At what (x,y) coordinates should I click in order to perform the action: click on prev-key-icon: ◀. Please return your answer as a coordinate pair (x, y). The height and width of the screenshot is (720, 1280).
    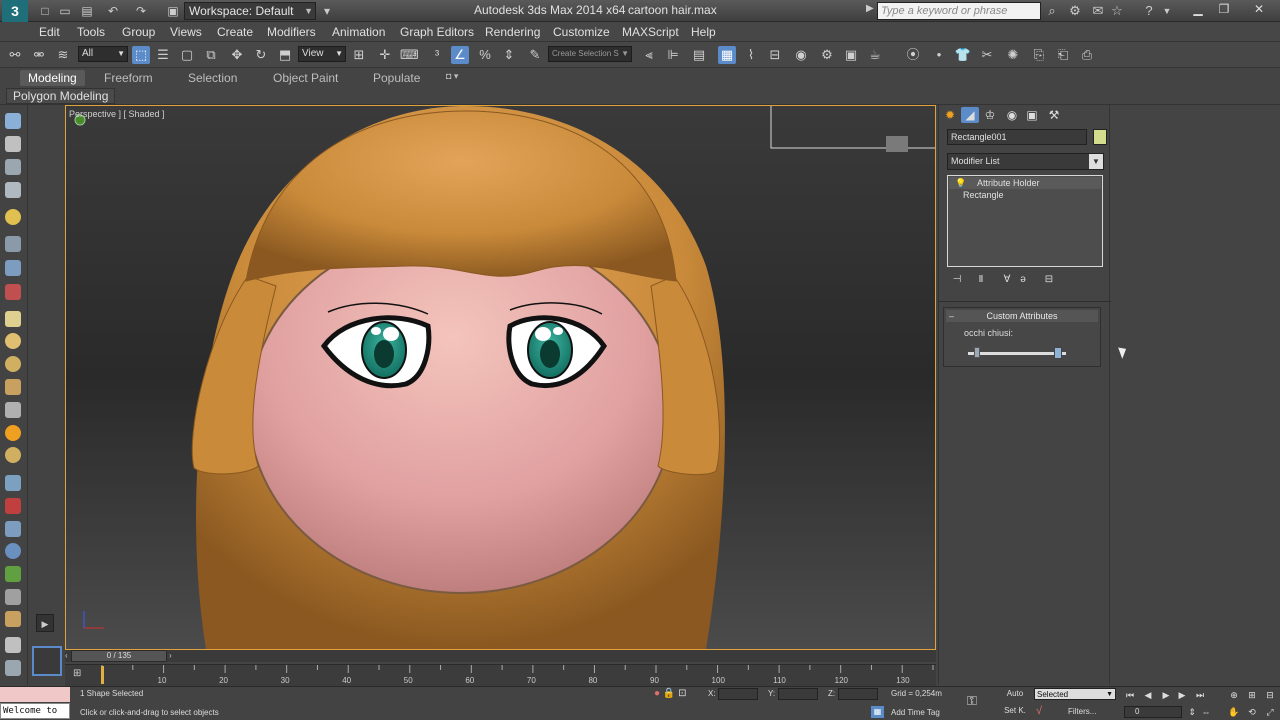
    Looking at the image, I should click on (1148, 695).